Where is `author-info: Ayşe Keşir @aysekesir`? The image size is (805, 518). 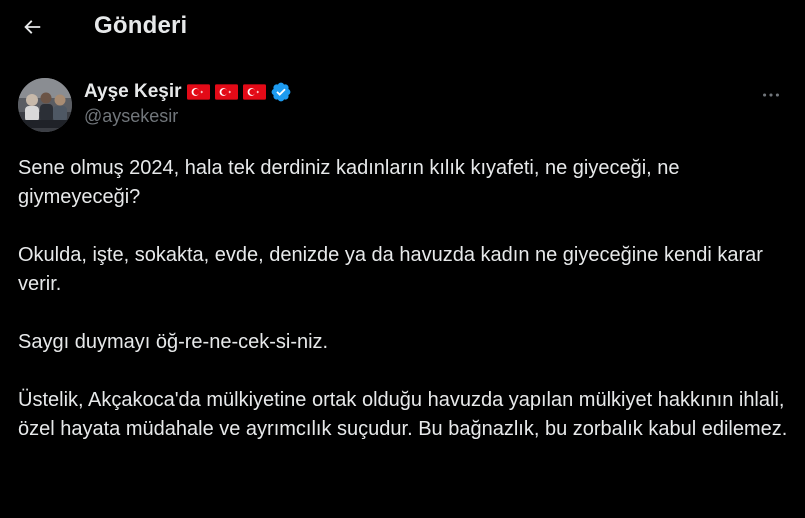
author-info: Ayşe Keşir @aysekesir is located at coordinates (188, 103).